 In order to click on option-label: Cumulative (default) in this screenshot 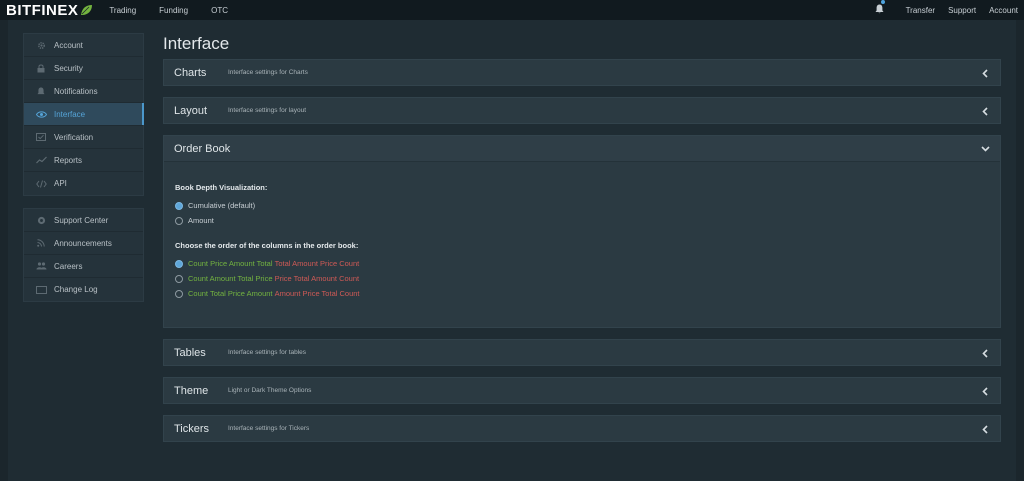, I will do `click(222, 205)`.